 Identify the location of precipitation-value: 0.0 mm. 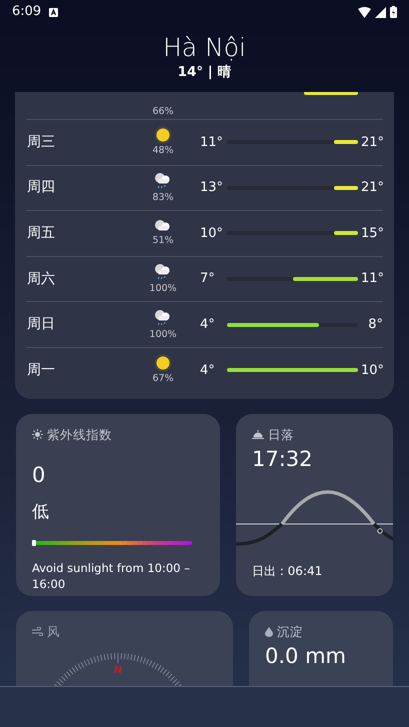
(306, 656).